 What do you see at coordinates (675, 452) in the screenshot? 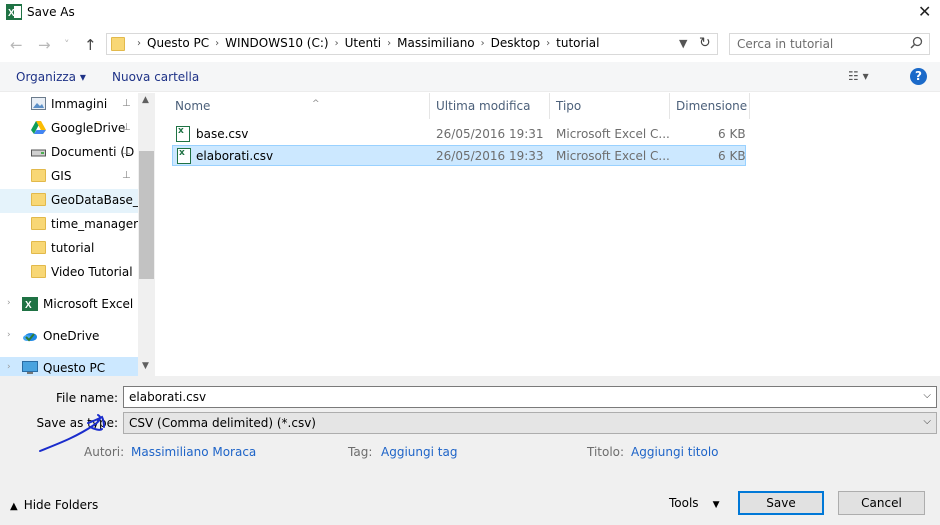
I see `title-value: Aggiungi titolo` at bounding box center [675, 452].